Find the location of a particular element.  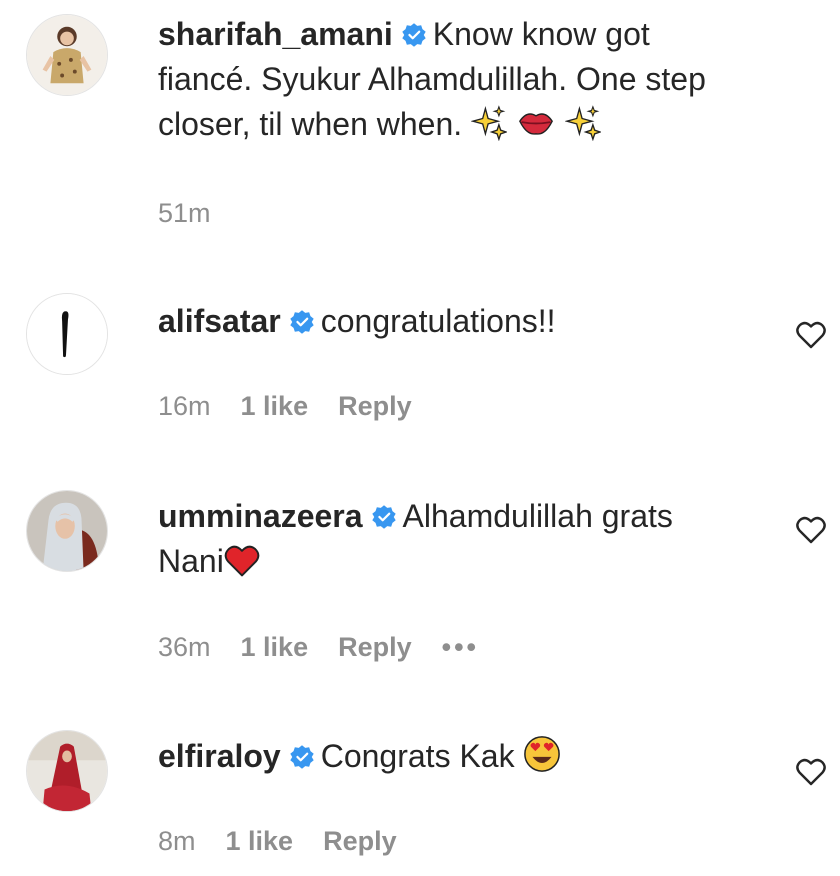

comment-meta: 8m 1 like Reply is located at coordinates (292, 841).